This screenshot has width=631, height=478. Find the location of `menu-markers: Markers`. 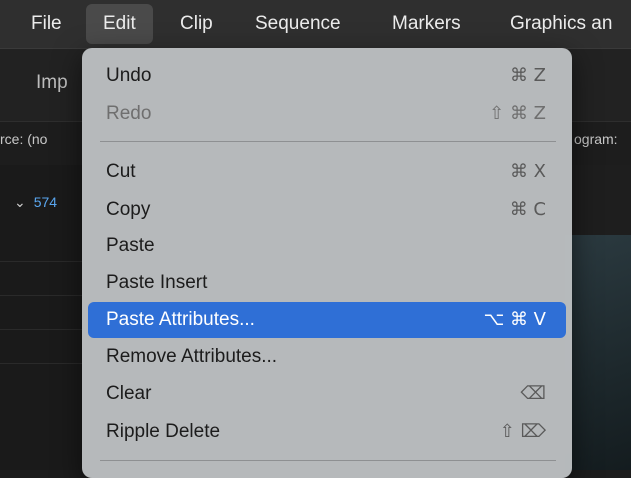

menu-markers: Markers is located at coordinates (426, 24).